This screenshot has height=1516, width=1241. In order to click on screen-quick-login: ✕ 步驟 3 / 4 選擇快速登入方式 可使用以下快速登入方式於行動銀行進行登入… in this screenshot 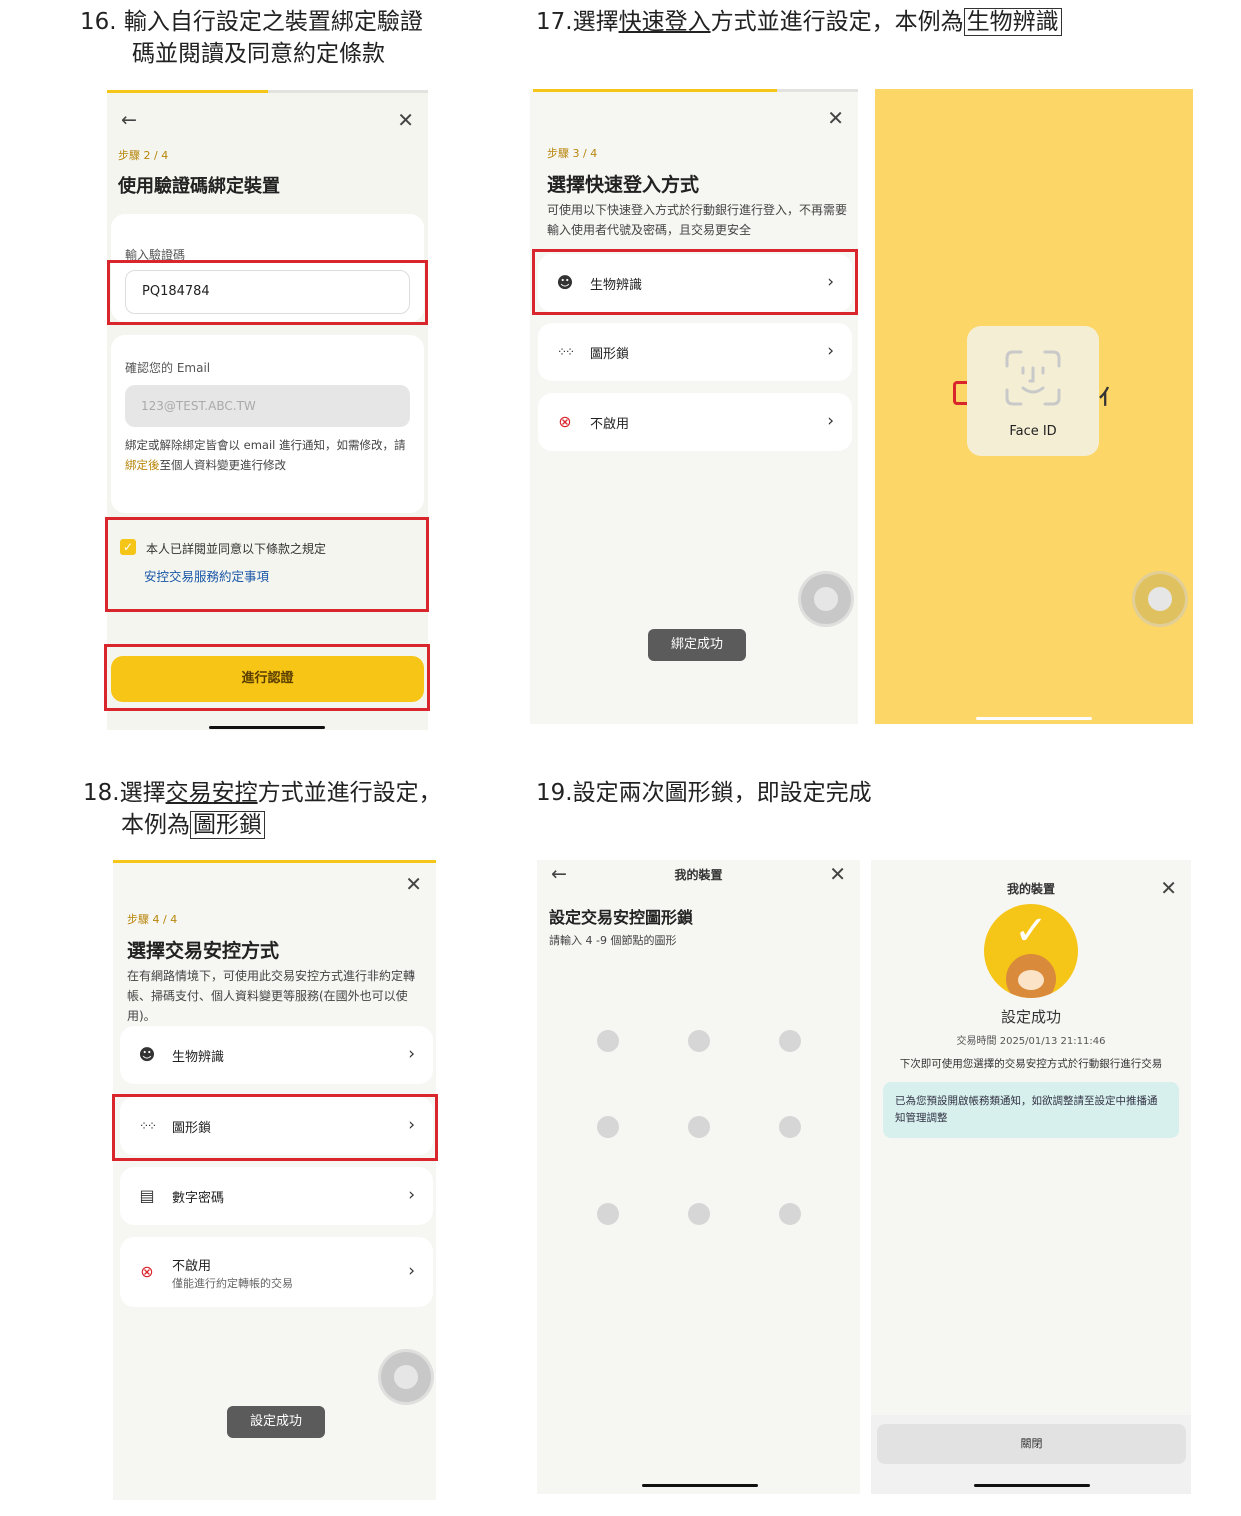, I will do `click(694, 406)`.